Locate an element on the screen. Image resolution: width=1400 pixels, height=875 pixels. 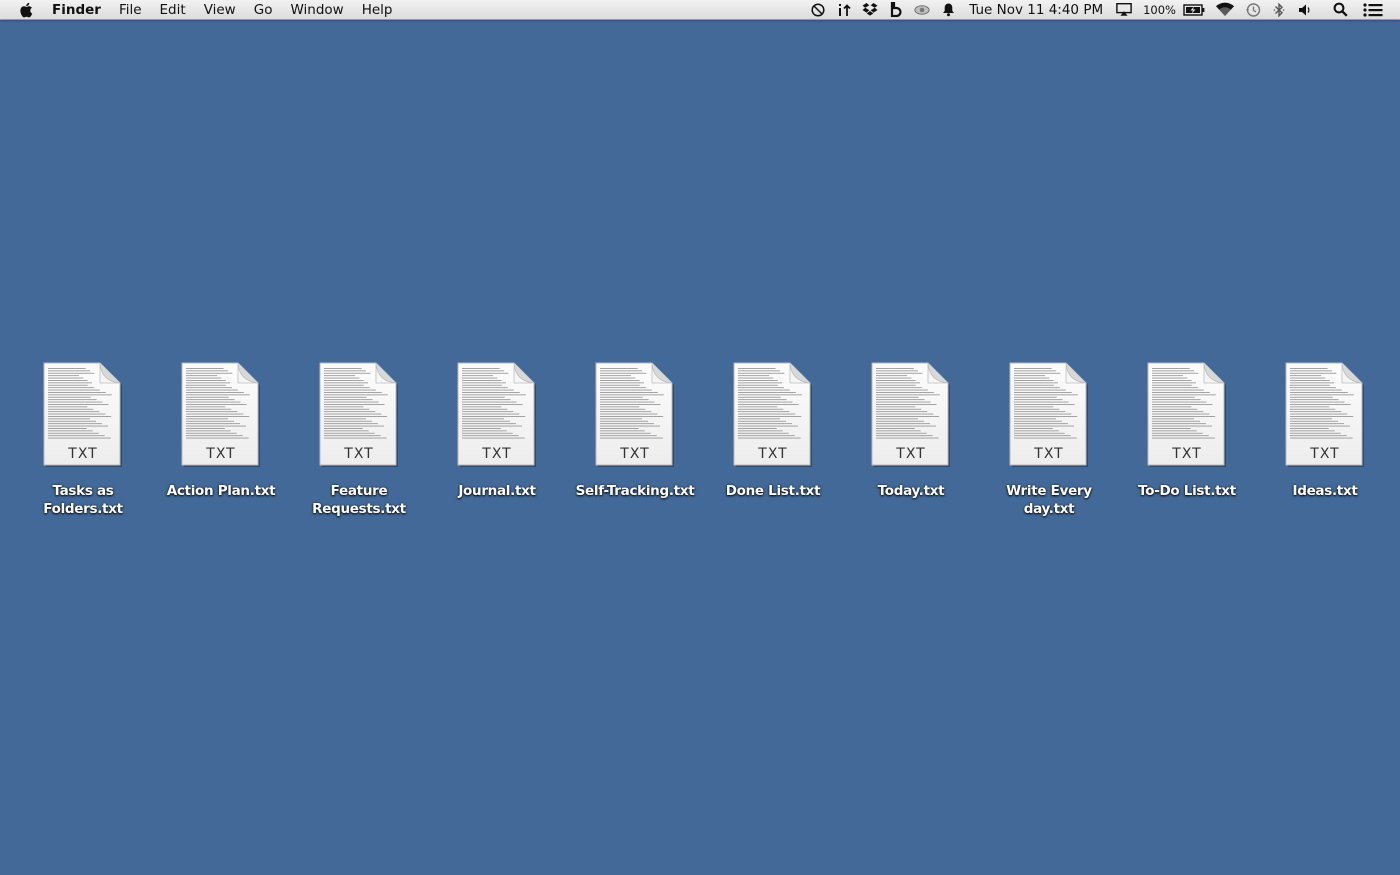
menu-bar-clock: Tue Nov 11 4:40 PM is located at coordinates (1036, 10).